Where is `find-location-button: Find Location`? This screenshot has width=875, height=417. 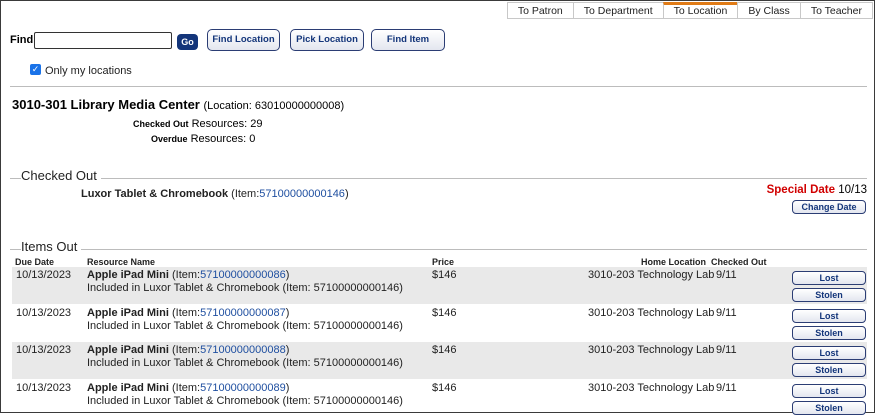 find-location-button: Find Location is located at coordinates (243, 40).